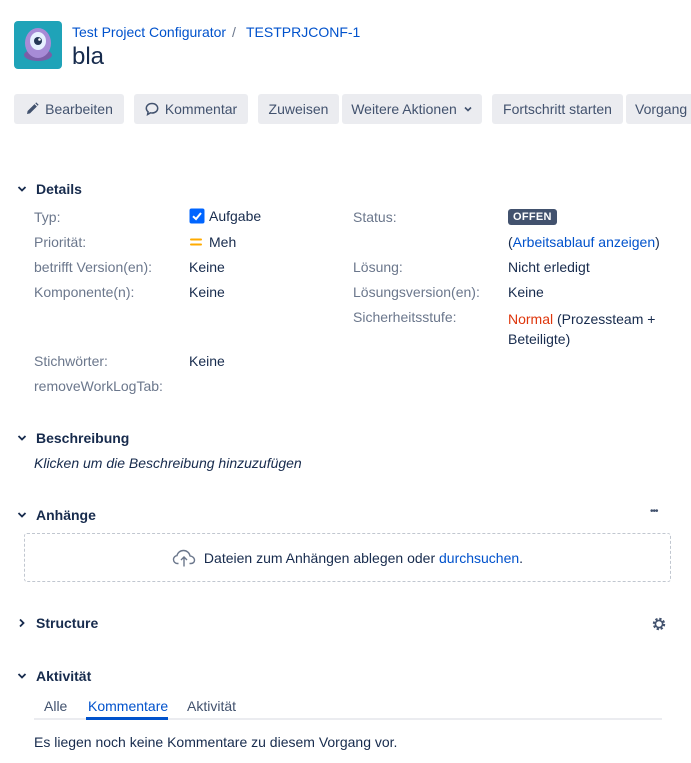  What do you see at coordinates (201, 109) in the screenshot?
I see `comment-button-label: Kommentar` at bounding box center [201, 109].